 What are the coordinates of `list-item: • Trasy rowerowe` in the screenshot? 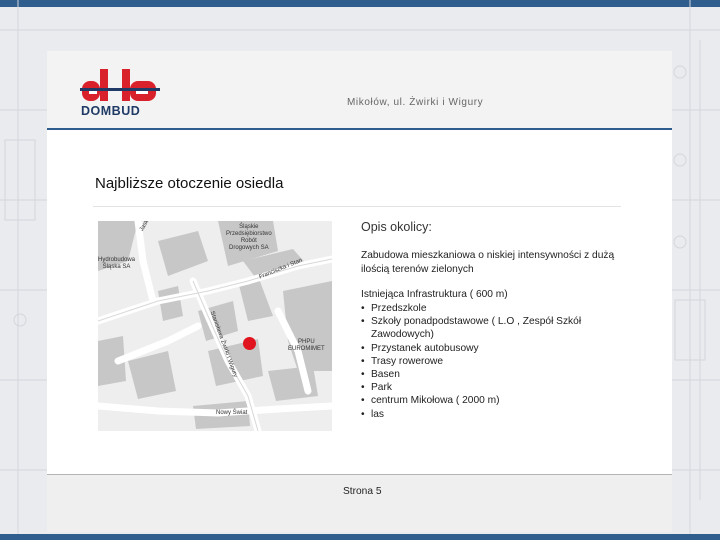 It's located at (402, 361).